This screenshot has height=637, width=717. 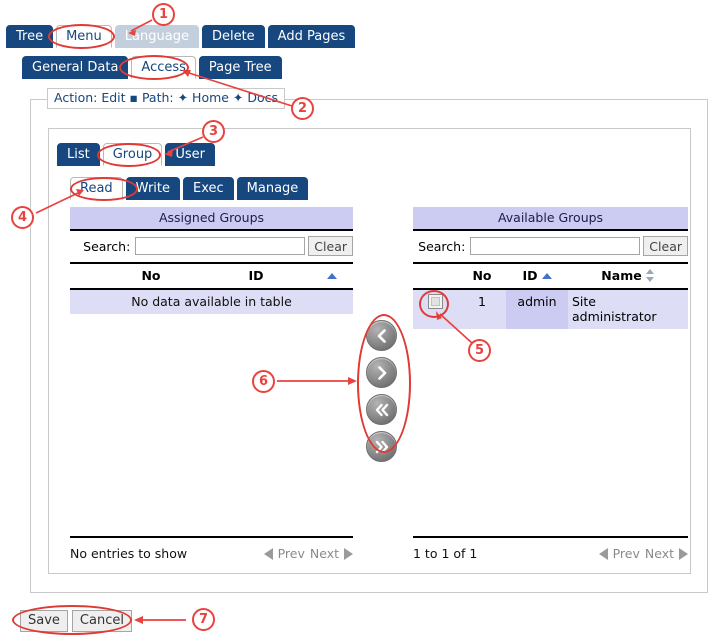 What do you see at coordinates (81, 36) in the screenshot?
I see `highlight-ellipse-menu` at bounding box center [81, 36].